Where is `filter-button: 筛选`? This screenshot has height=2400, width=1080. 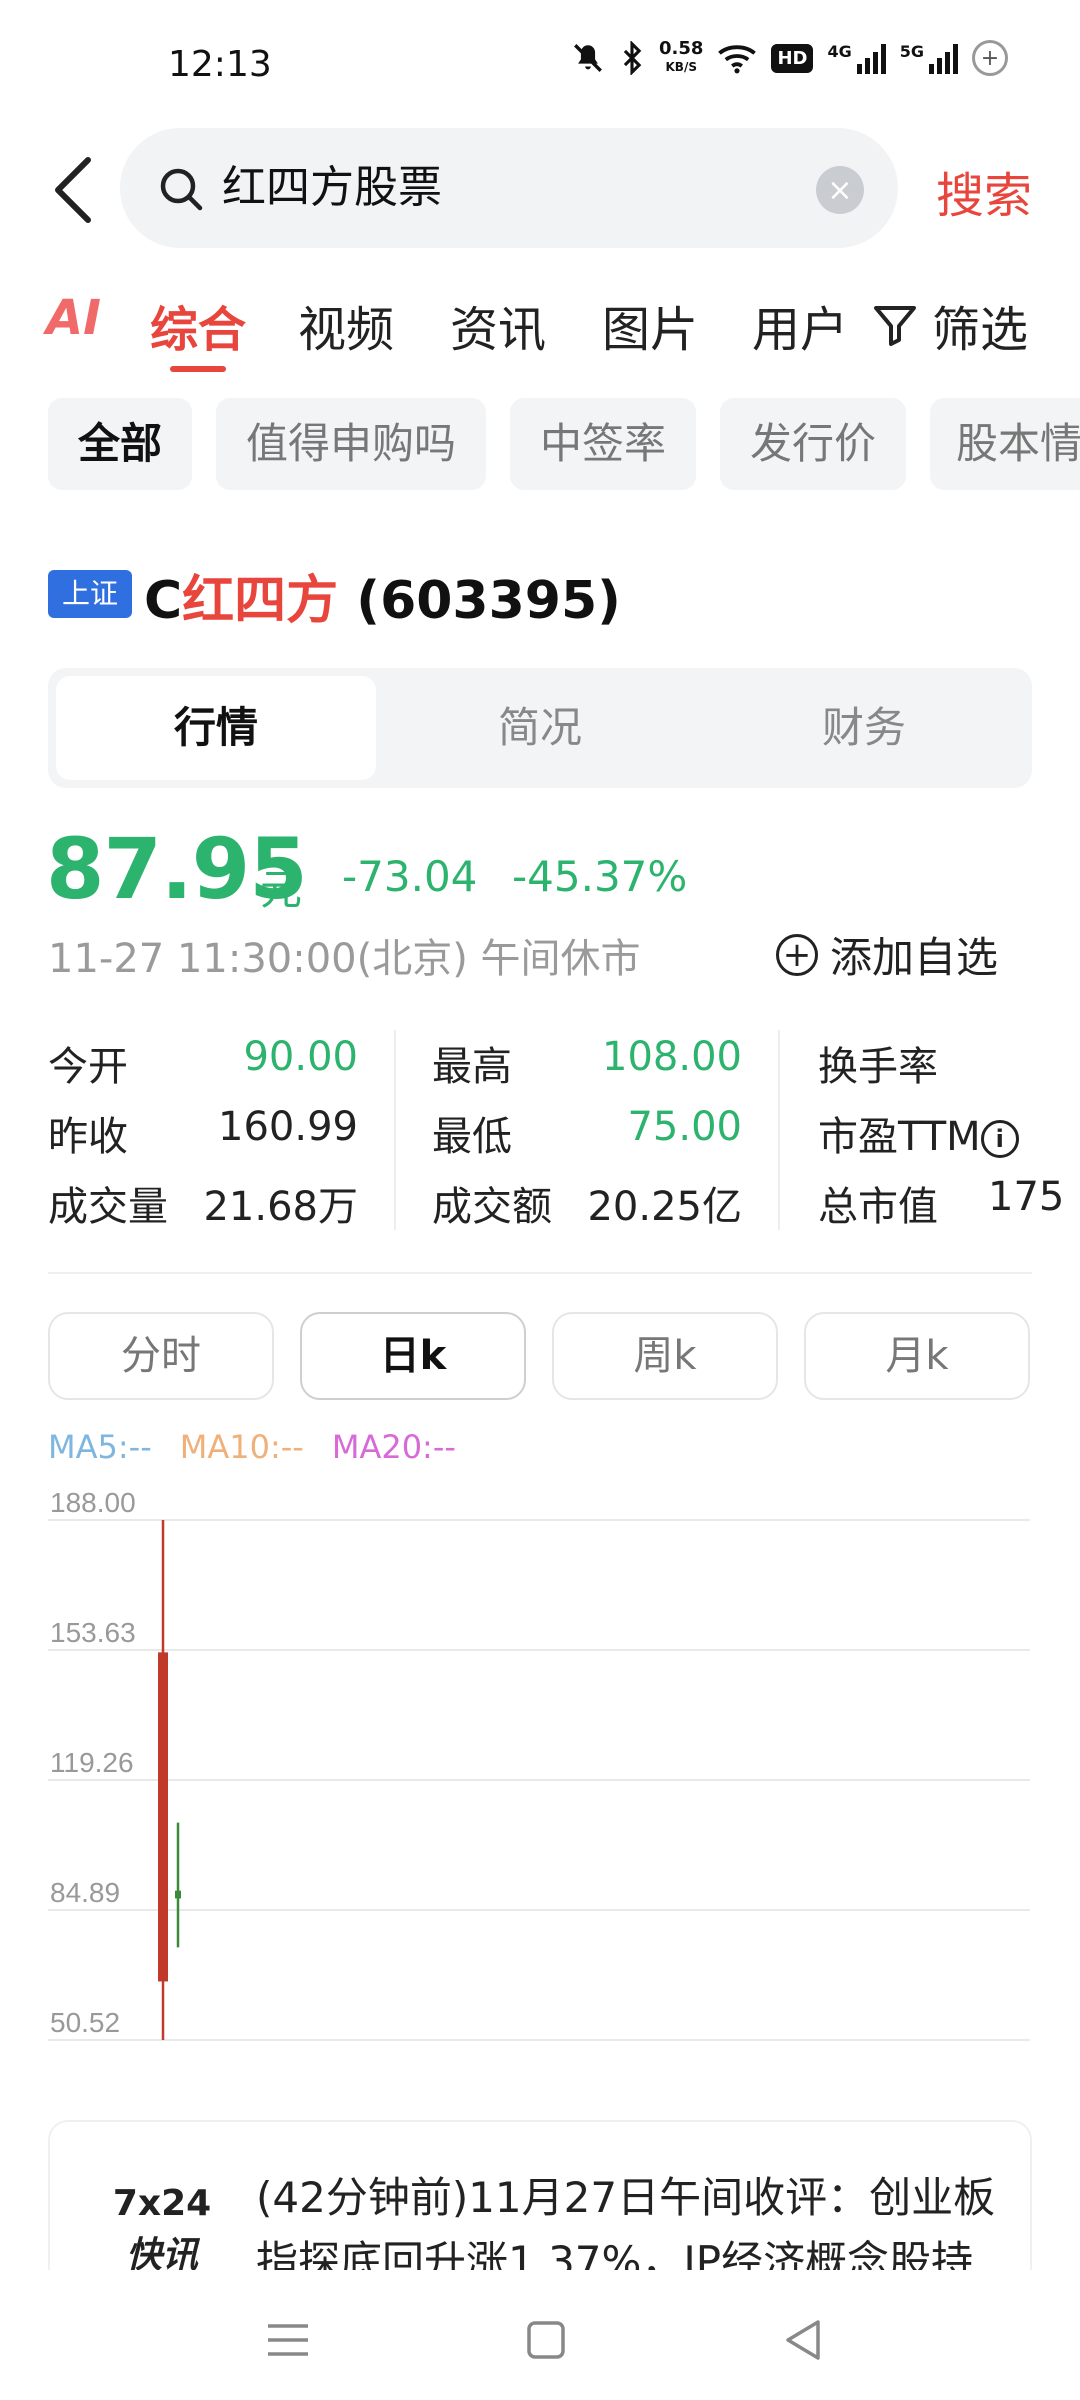
filter-button: 筛选 is located at coordinates (949, 325).